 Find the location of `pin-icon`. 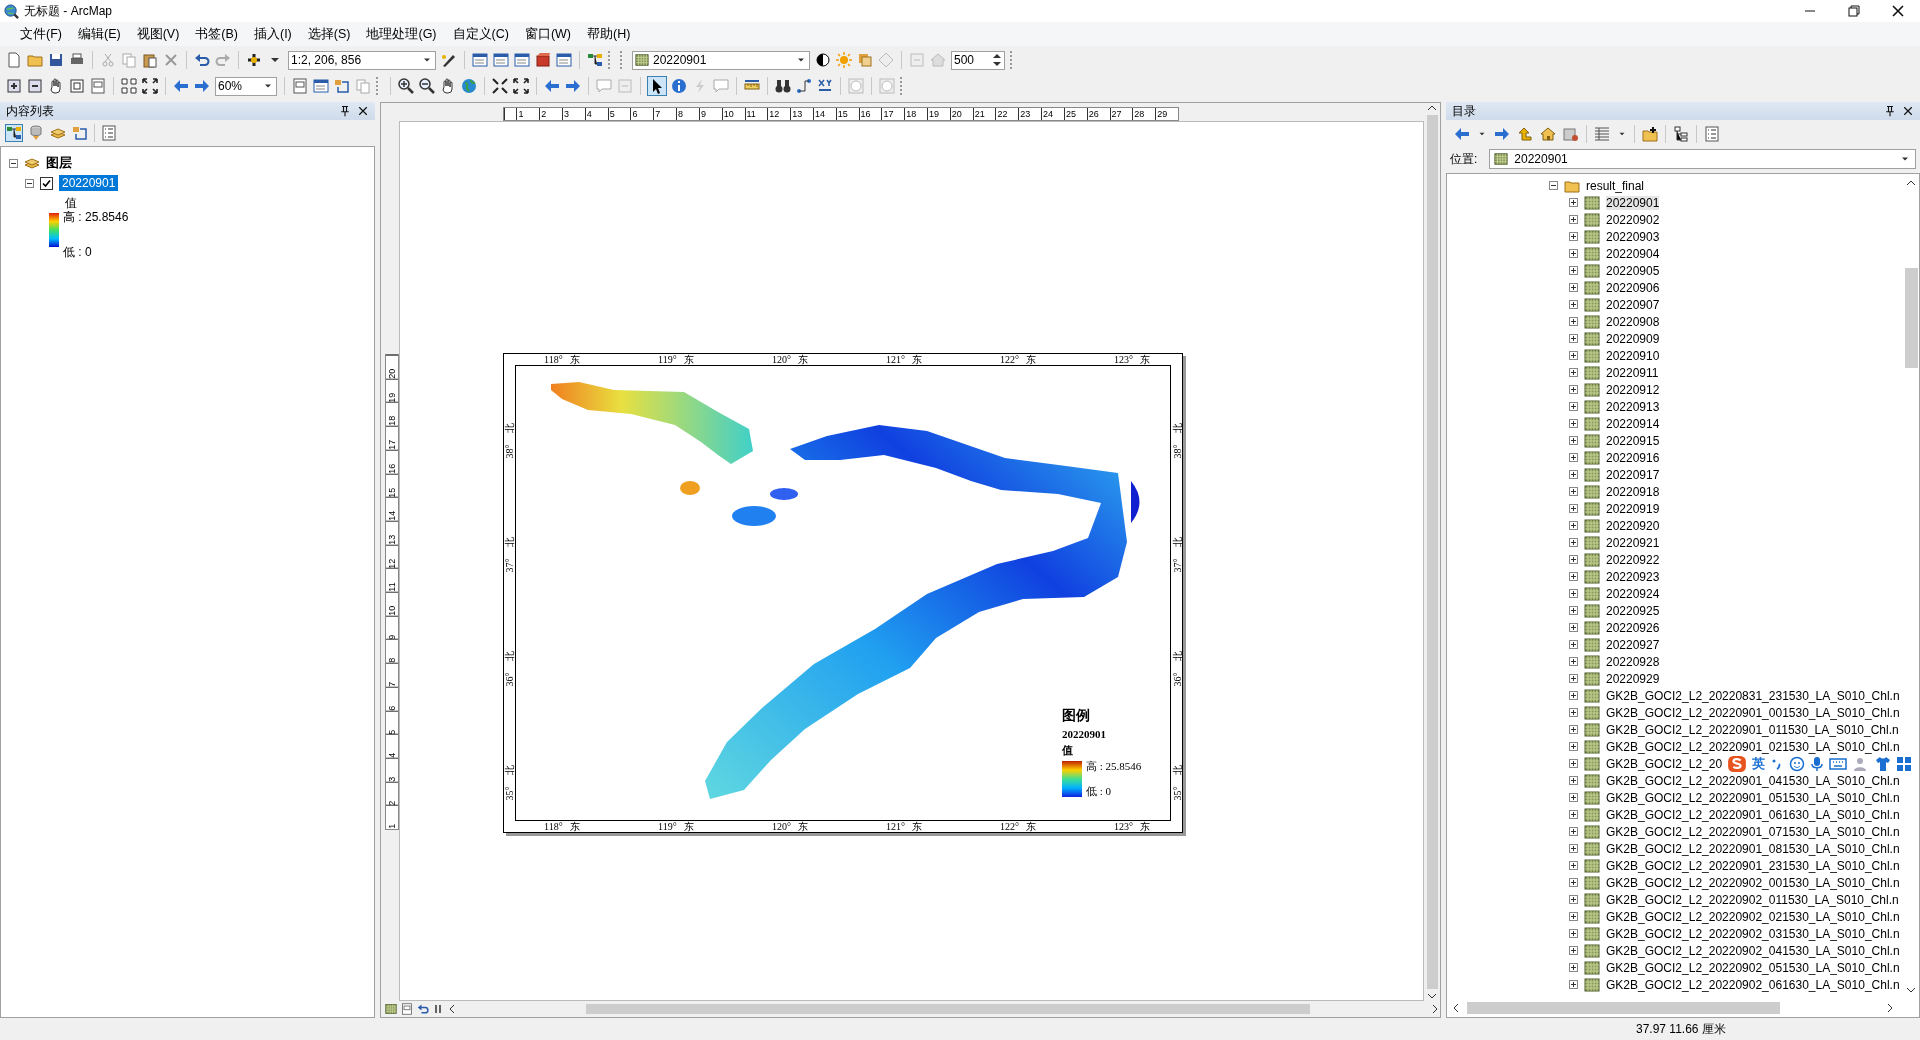

pin-icon is located at coordinates (345, 111).